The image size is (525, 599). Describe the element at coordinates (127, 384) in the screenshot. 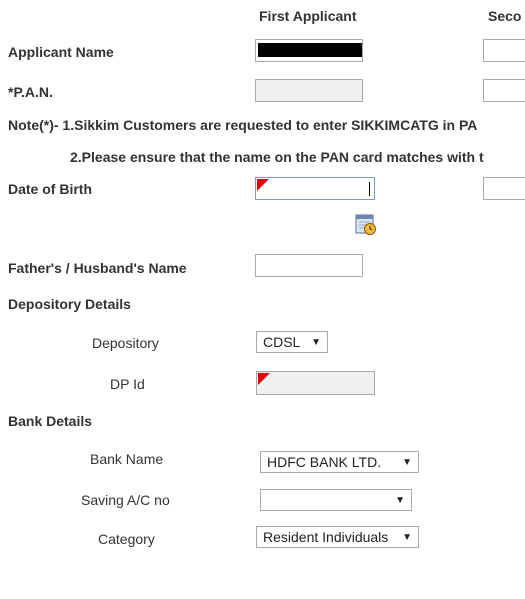

I see `dp-id-label: DP Id` at that location.